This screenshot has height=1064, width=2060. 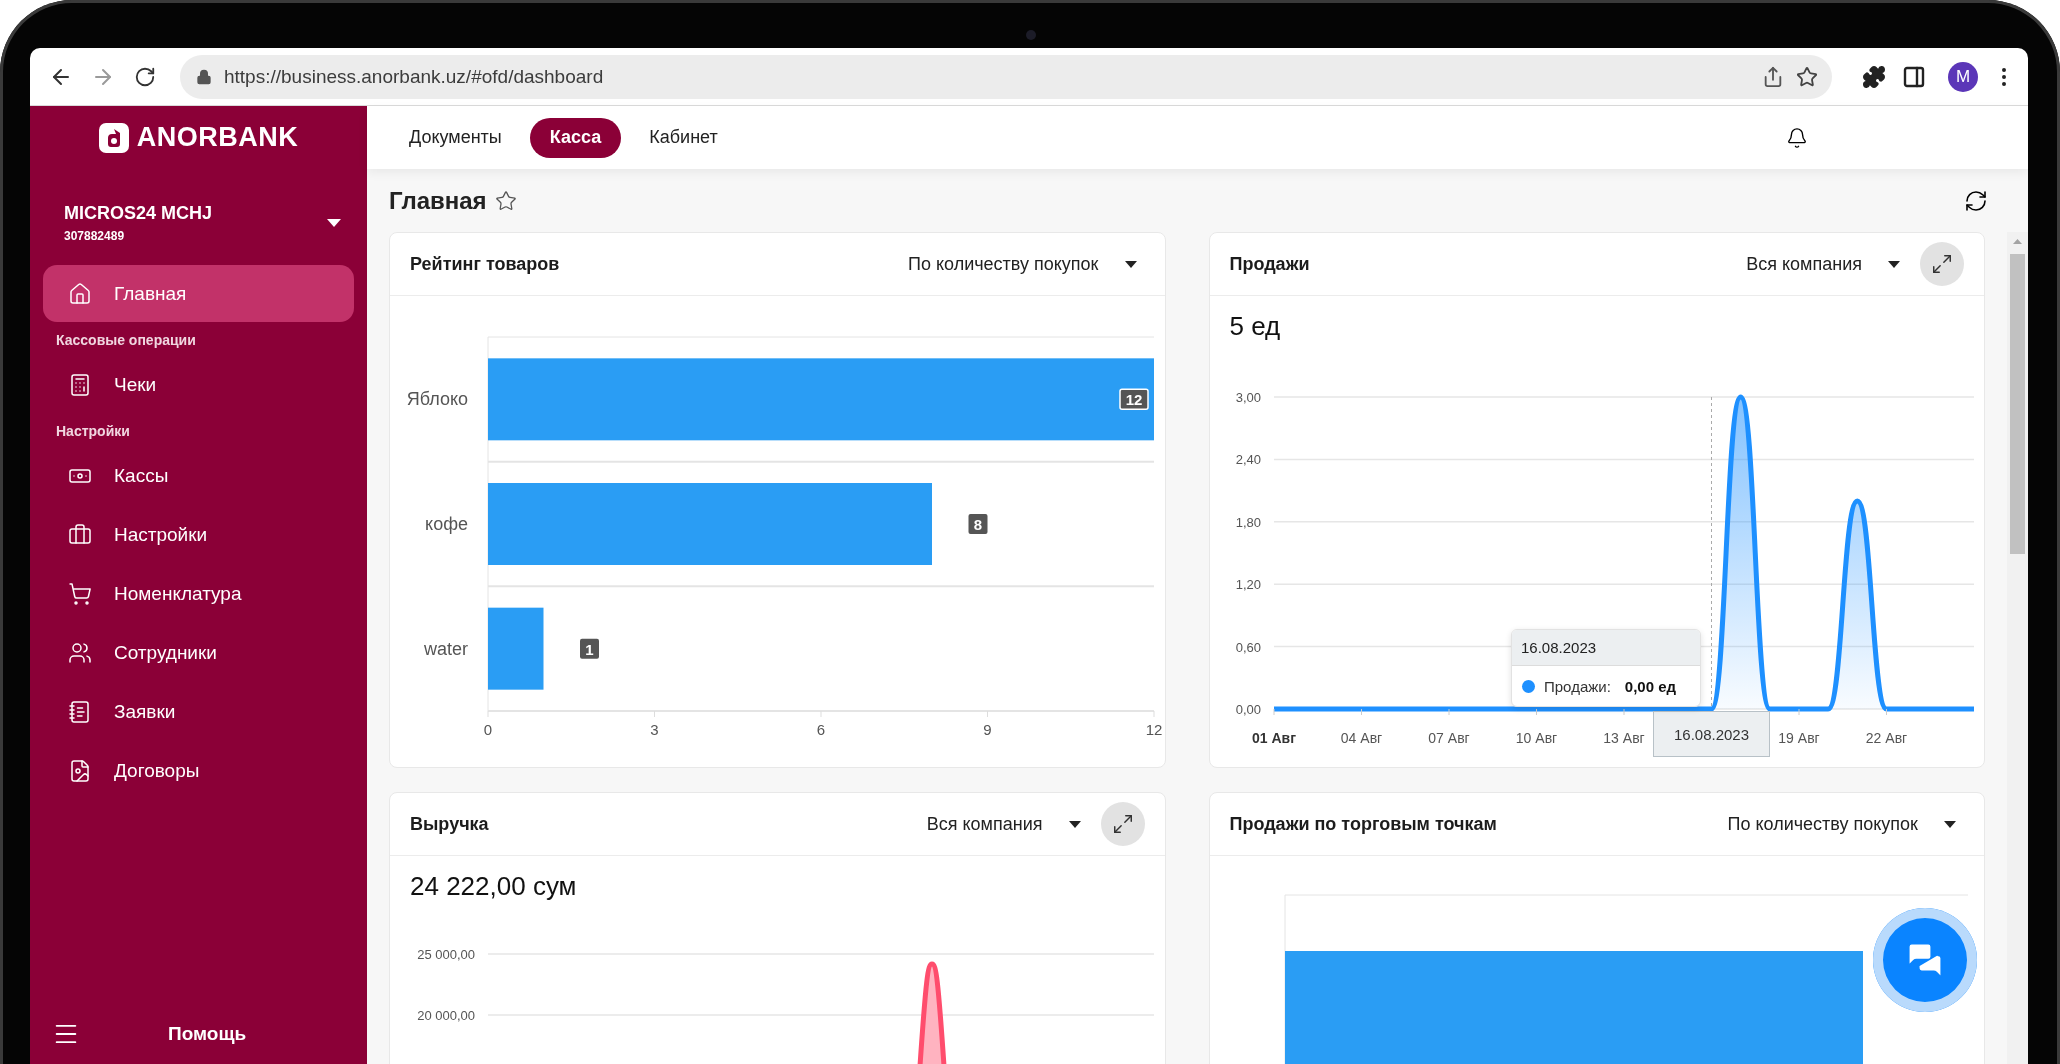 What do you see at coordinates (485, 264) in the screenshot?
I see `card-title: Рейтинг товаров` at bounding box center [485, 264].